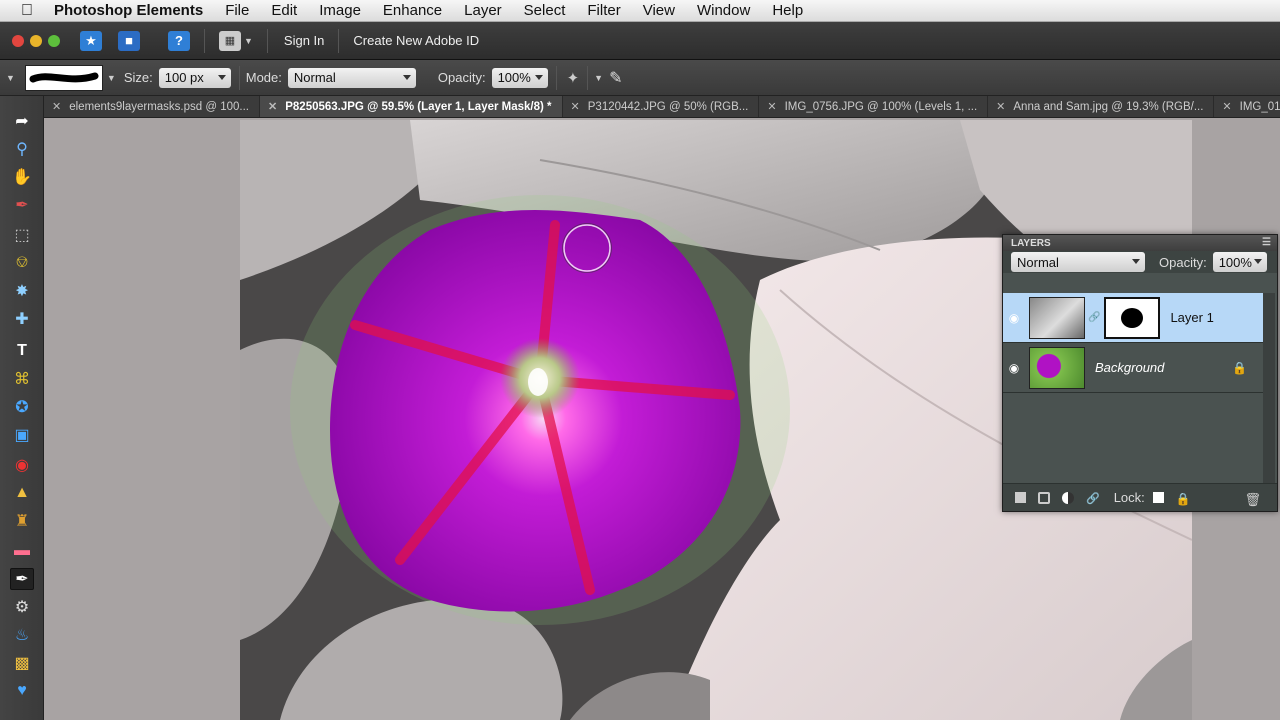  Describe the element at coordinates (22, 521) in the screenshot. I see `clone-stamp-tool-icon: ♜` at that location.